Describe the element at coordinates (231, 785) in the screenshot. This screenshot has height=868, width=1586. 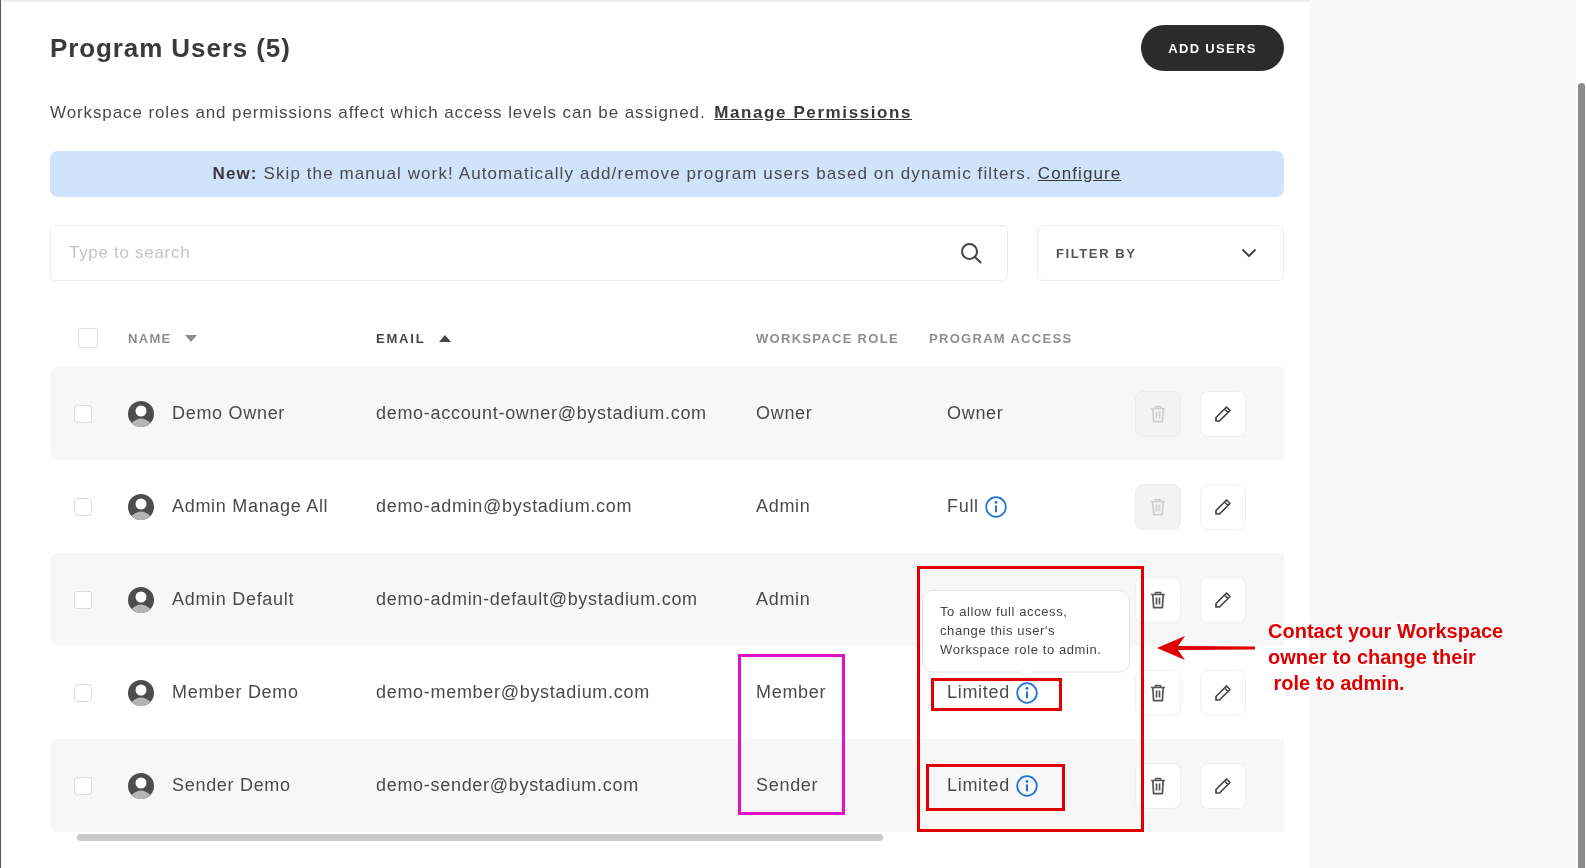
I see `user-name: Sender Demo` at that location.